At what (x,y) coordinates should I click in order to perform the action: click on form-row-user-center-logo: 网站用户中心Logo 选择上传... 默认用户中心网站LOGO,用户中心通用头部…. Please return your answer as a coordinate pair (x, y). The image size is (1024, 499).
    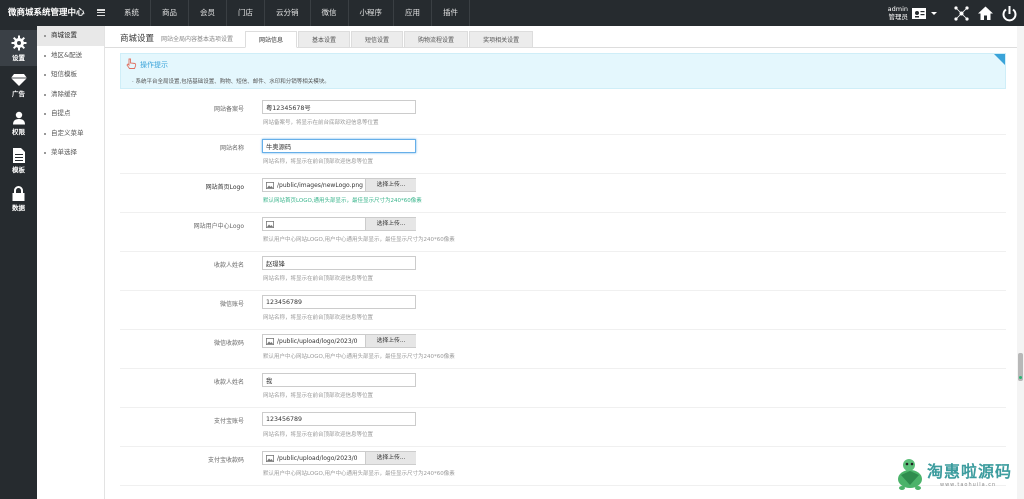
    Looking at the image, I should click on (563, 232).